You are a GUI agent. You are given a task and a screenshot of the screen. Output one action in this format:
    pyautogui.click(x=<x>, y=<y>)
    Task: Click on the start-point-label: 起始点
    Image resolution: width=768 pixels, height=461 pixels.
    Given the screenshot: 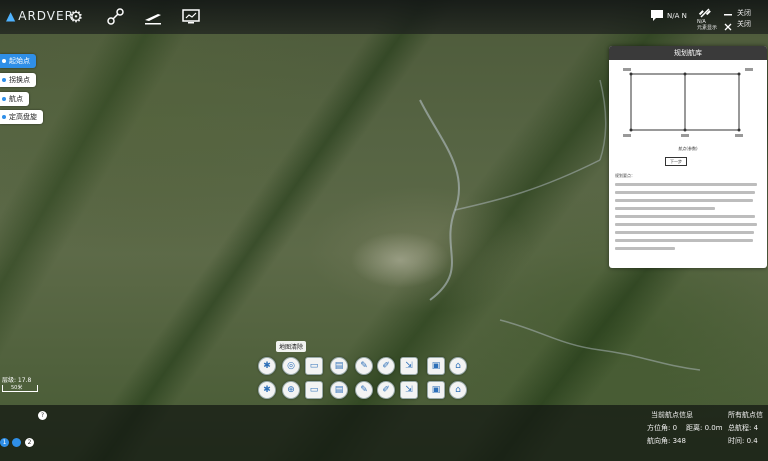 What is the action you would take?
    pyautogui.click(x=19, y=61)
    